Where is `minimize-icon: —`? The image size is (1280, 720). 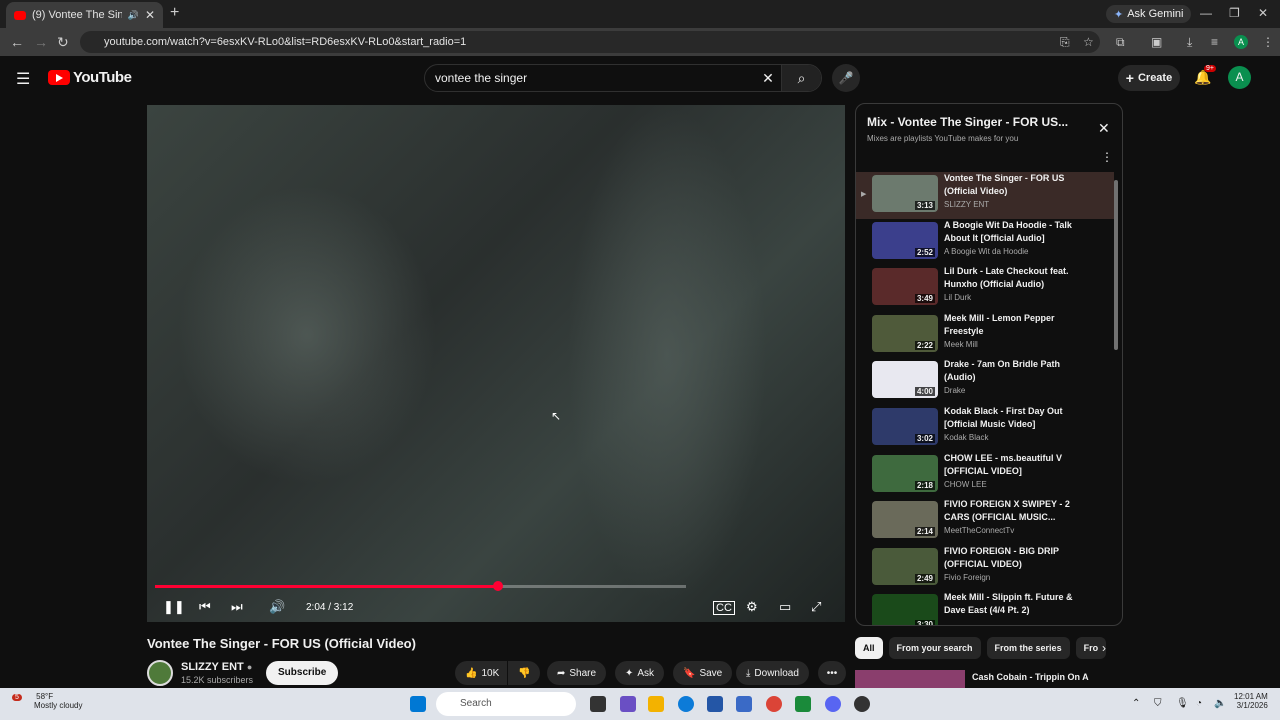
minimize-icon: — is located at coordinates (1206, 13).